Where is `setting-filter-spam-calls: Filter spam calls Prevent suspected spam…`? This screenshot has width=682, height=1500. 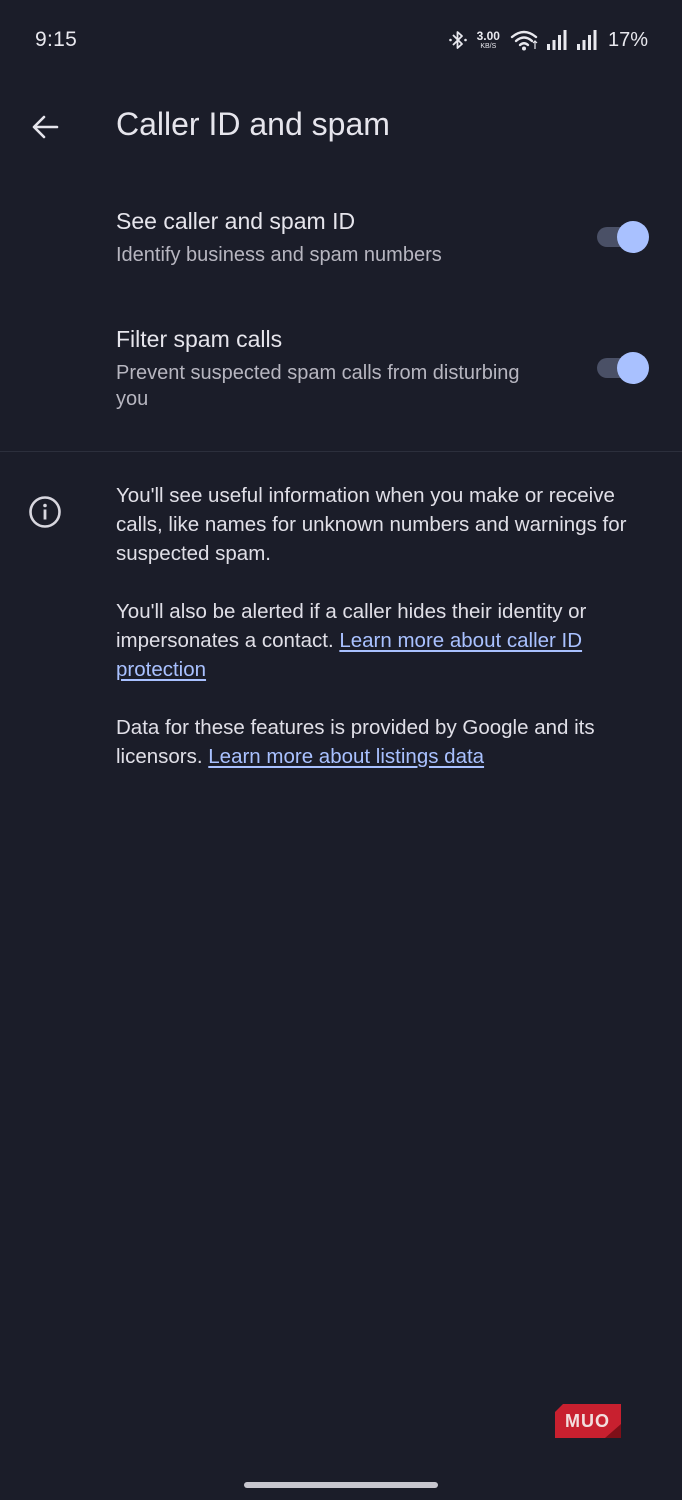 setting-filter-spam-calls: Filter spam calls Prevent suspected spam… is located at coordinates (341, 368).